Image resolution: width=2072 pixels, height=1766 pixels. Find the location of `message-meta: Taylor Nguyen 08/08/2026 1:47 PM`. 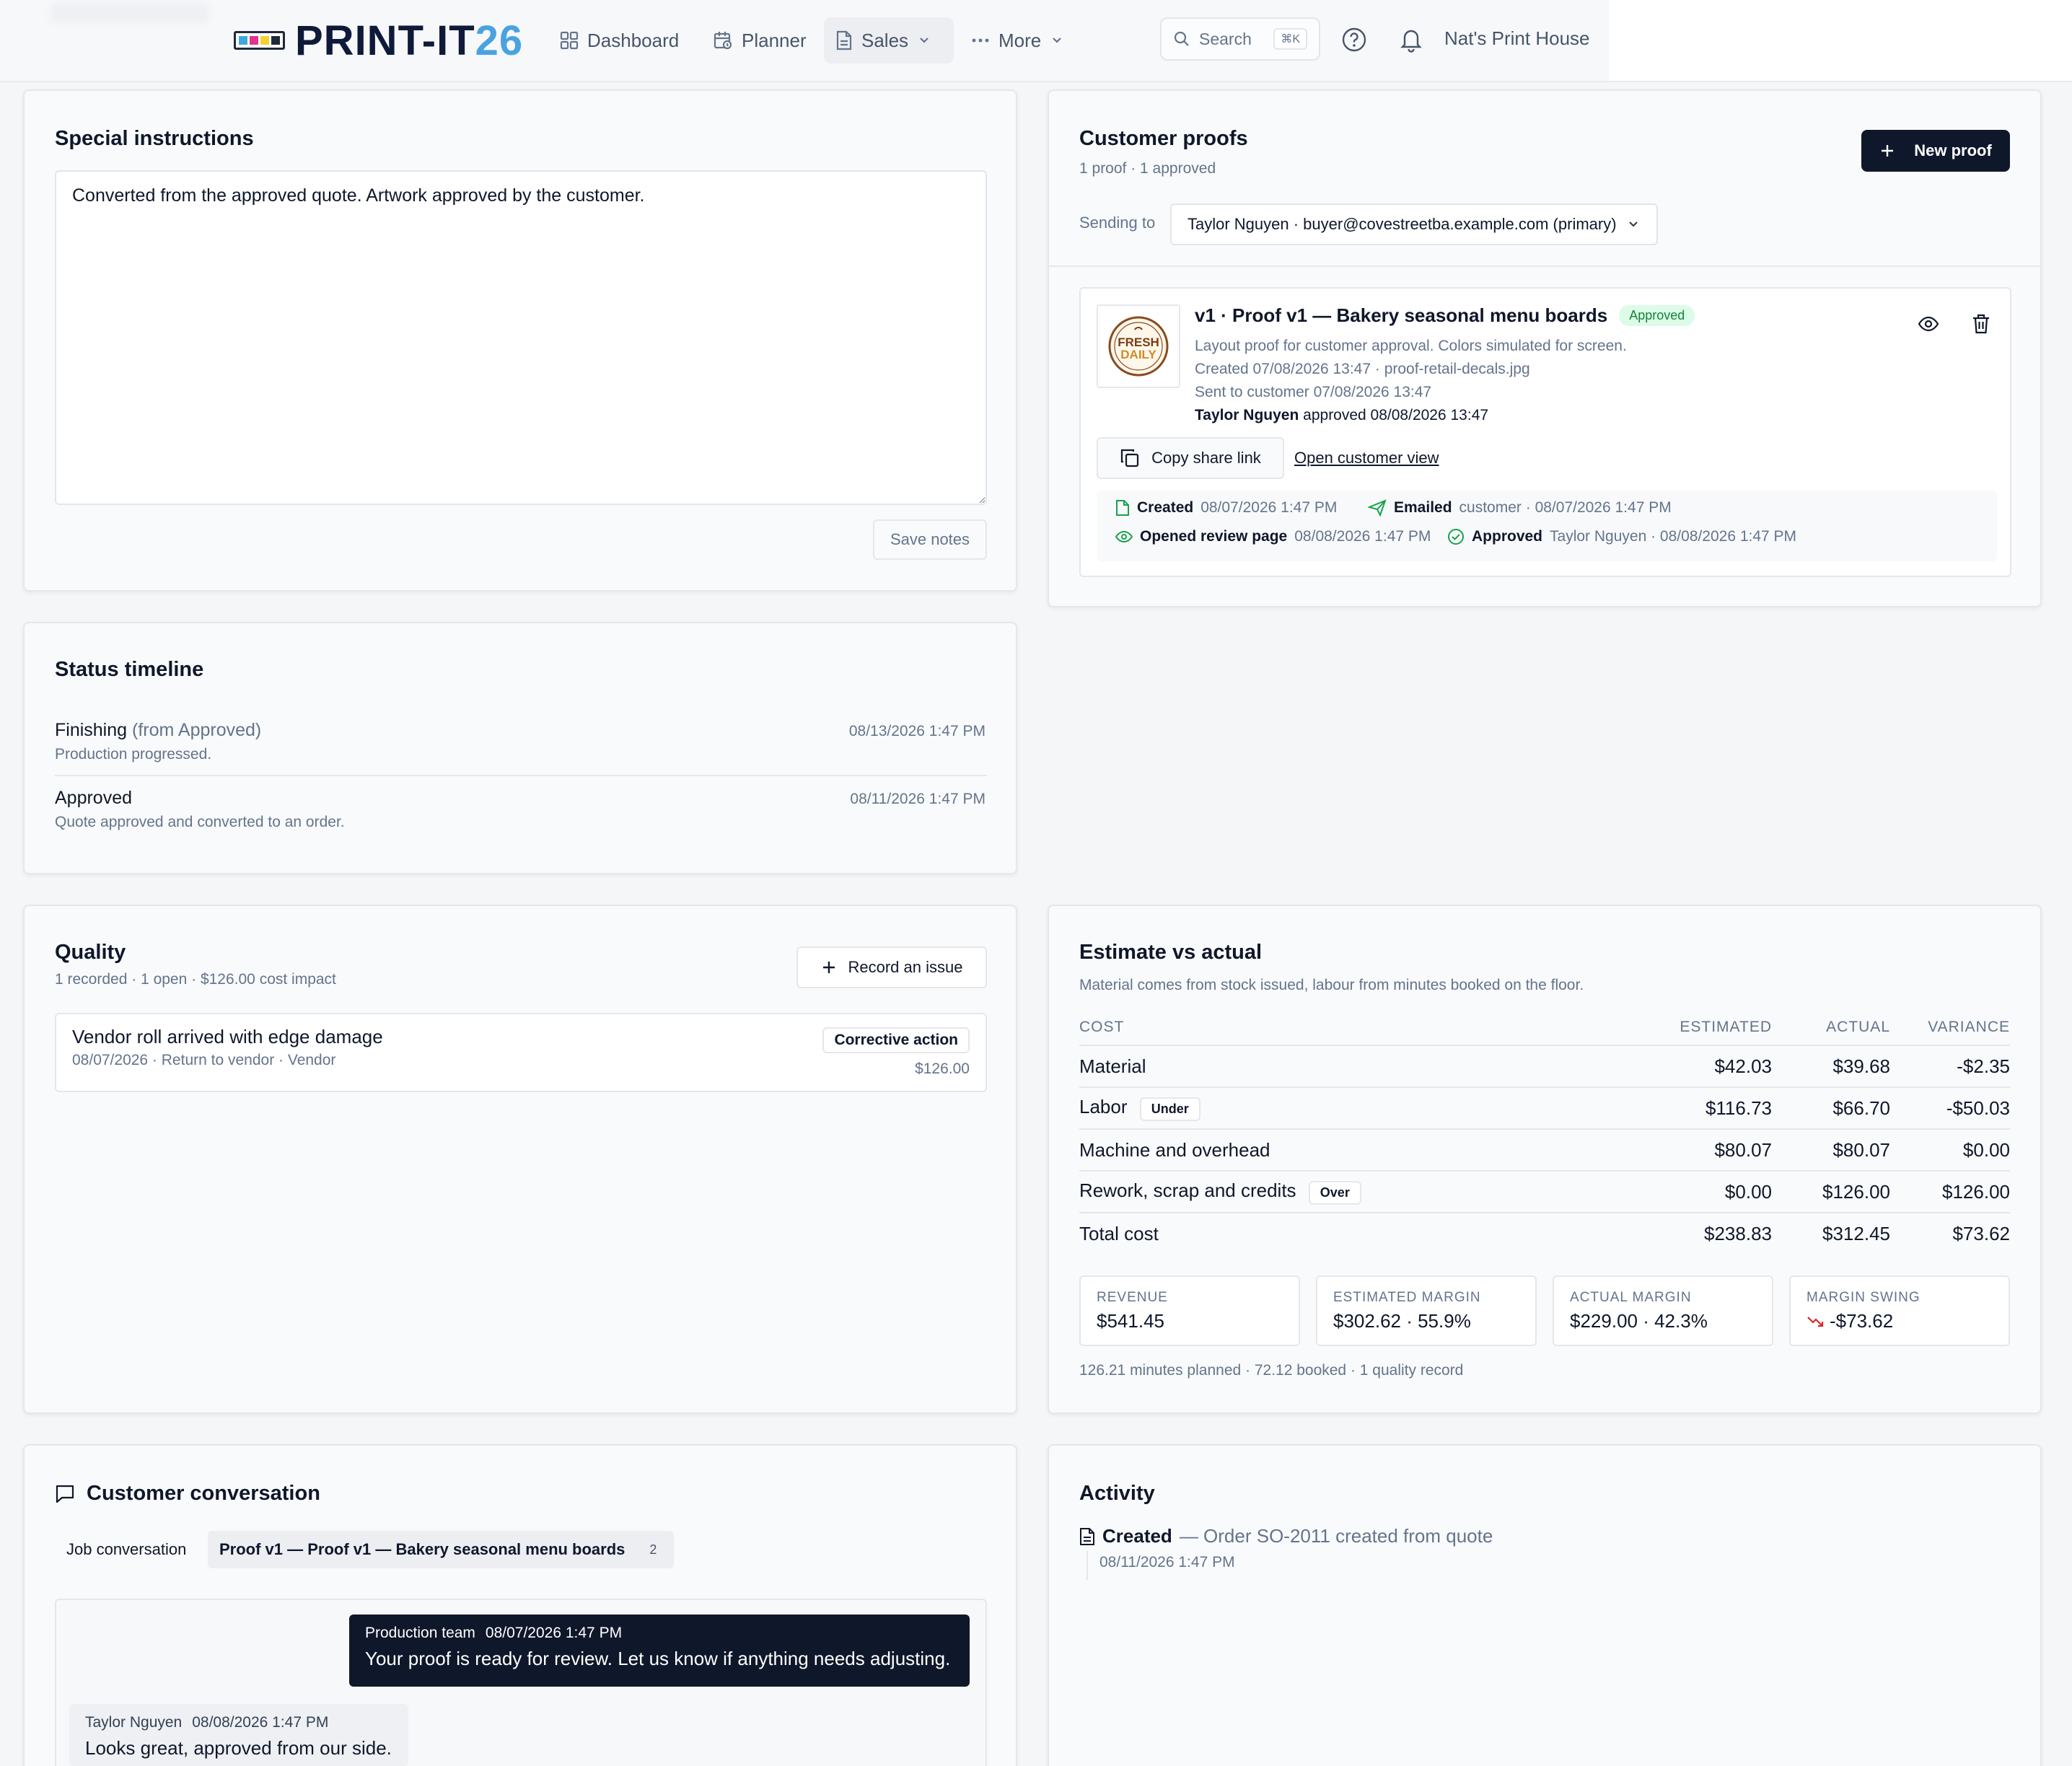

message-meta: Taylor Nguyen 08/08/2026 1:47 PM is located at coordinates (238, 1722).